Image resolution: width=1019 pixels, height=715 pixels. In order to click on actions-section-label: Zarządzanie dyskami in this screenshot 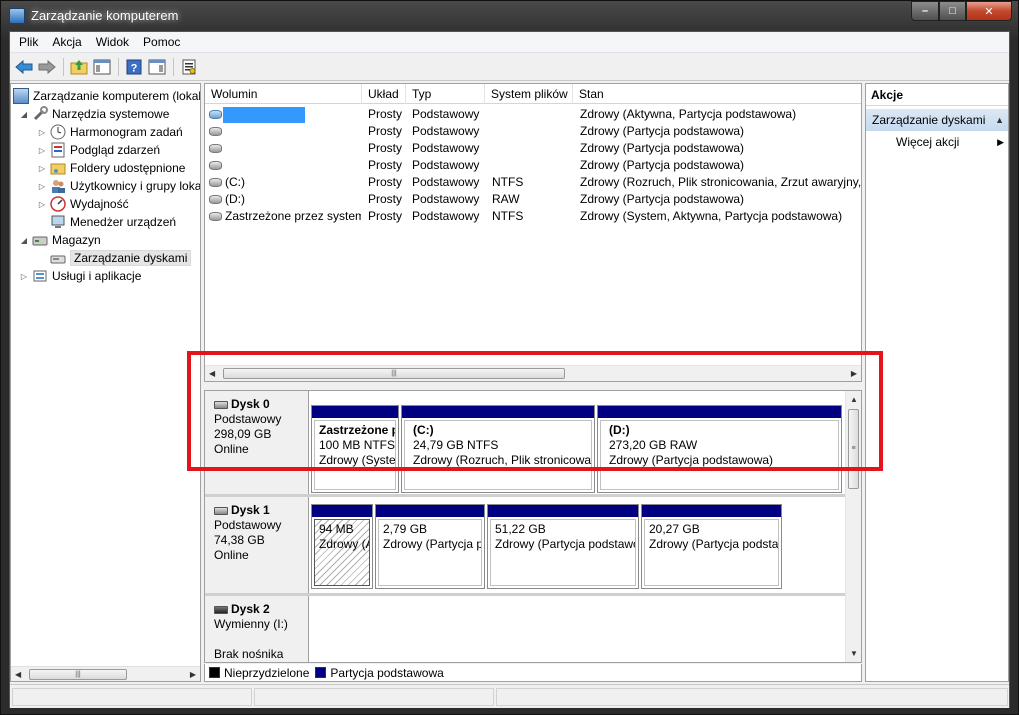, I will do `click(929, 120)`.